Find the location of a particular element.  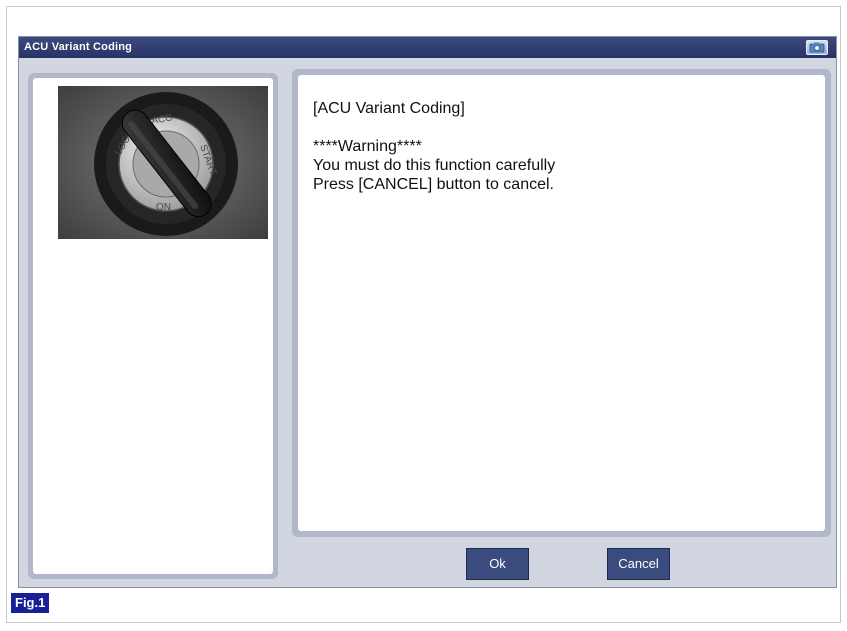

cancel-hint-line: Press [CANCEL] button to cancel. is located at coordinates (433, 184).